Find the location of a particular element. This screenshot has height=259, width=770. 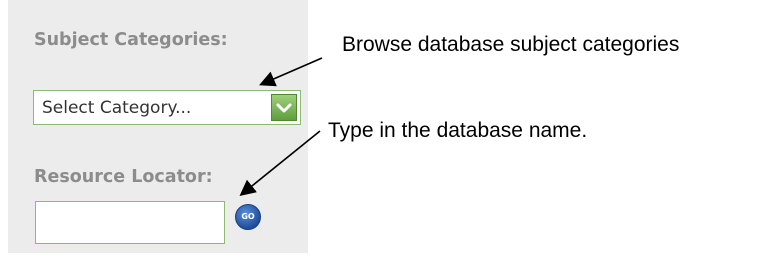

arrow-to-resource-input is located at coordinates (280, 163).